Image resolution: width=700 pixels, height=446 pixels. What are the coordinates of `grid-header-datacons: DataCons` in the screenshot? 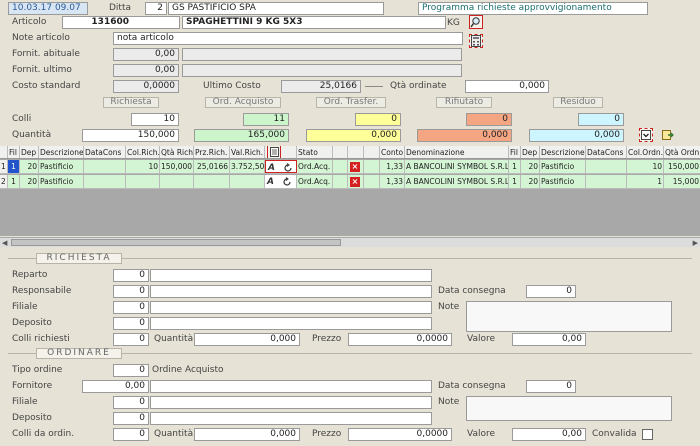 It's located at (105, 152).